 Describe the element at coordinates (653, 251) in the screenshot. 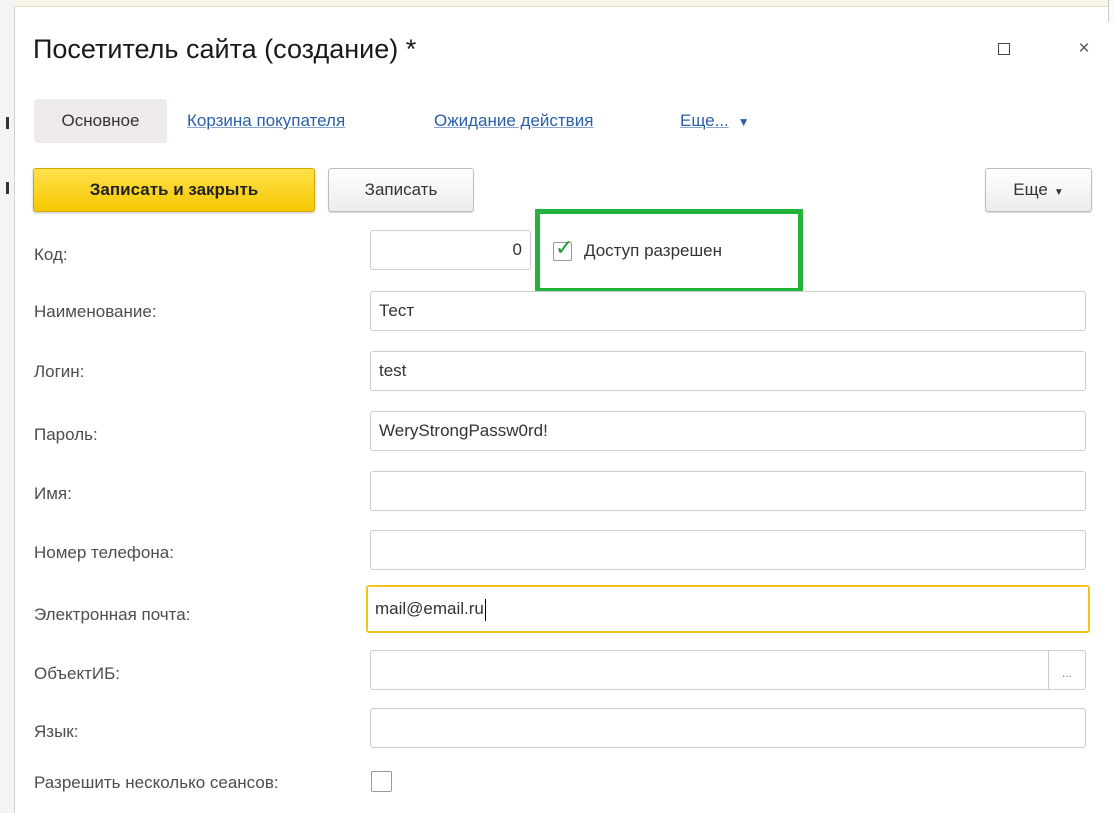

I see `access-allowed-label: Доступ разрешен` at that location.